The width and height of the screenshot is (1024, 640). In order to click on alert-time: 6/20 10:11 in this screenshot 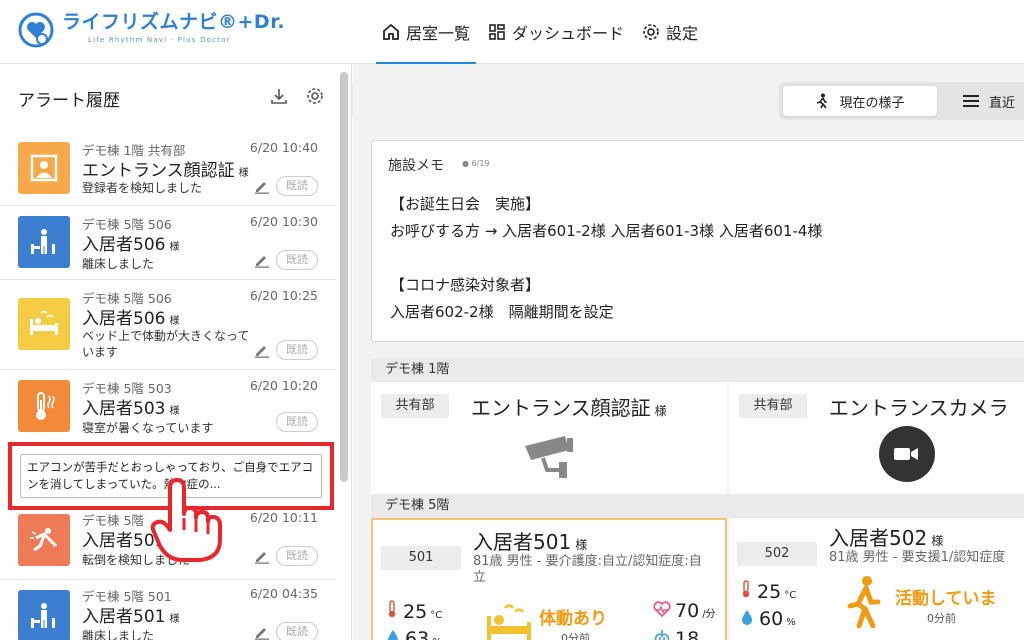, I will do `click(283, 517)`.